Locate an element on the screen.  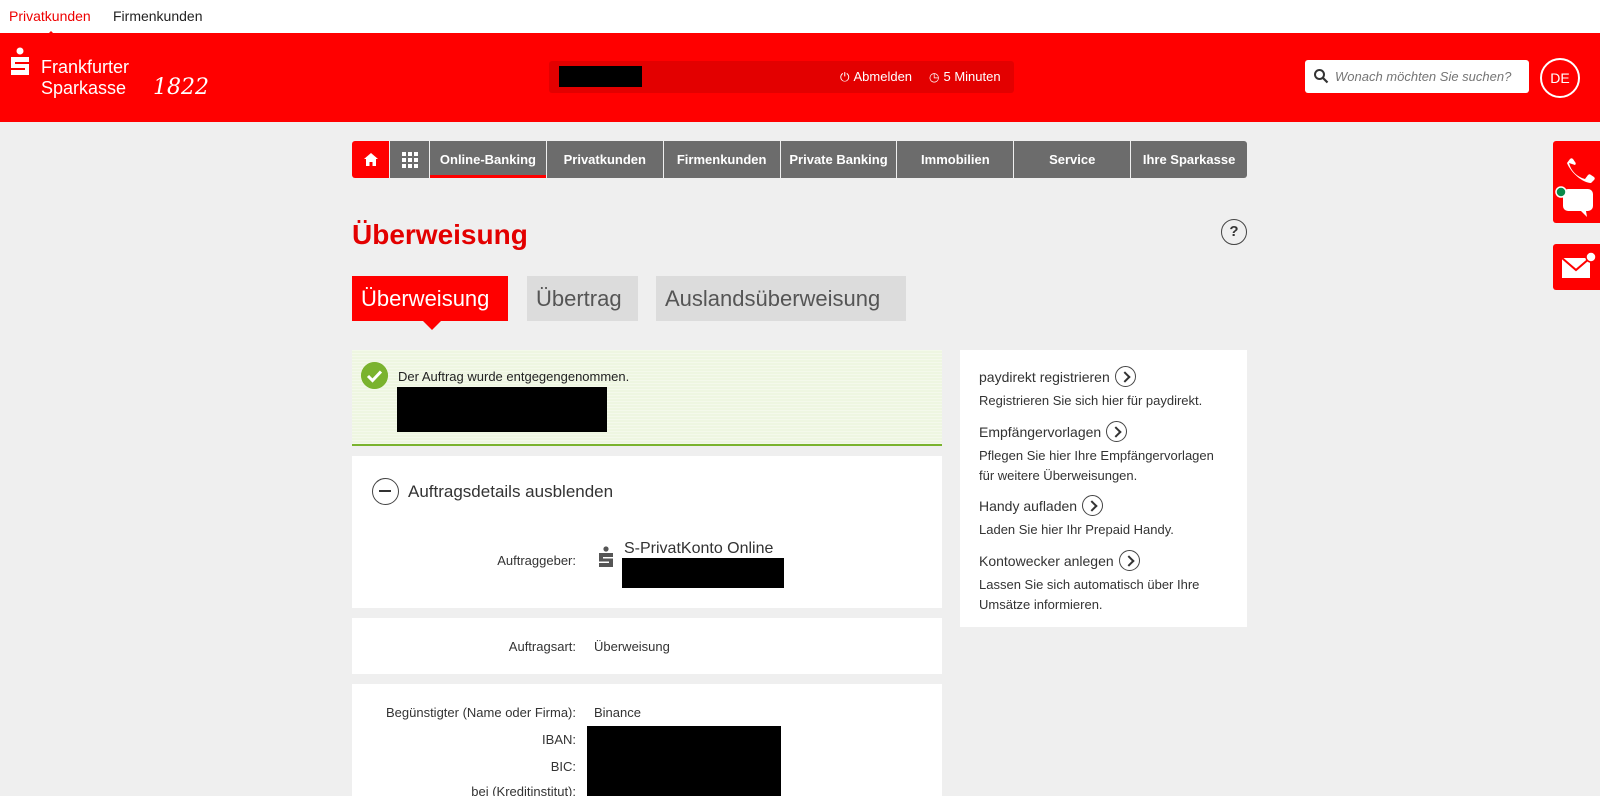
help-button: ? is located at coordinates (1234, 232).